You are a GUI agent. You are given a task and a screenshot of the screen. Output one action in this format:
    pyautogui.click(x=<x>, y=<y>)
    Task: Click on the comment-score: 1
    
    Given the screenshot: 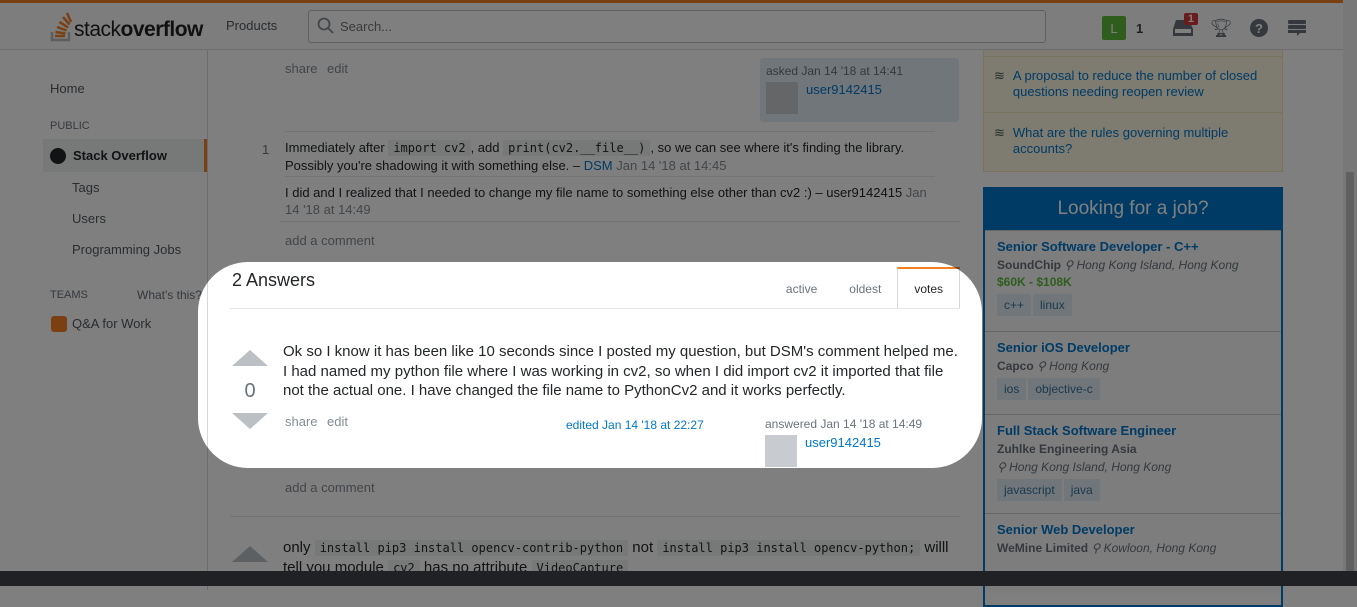 What is the action you would take?
    pyautogui.click(x=266, y=149)
    